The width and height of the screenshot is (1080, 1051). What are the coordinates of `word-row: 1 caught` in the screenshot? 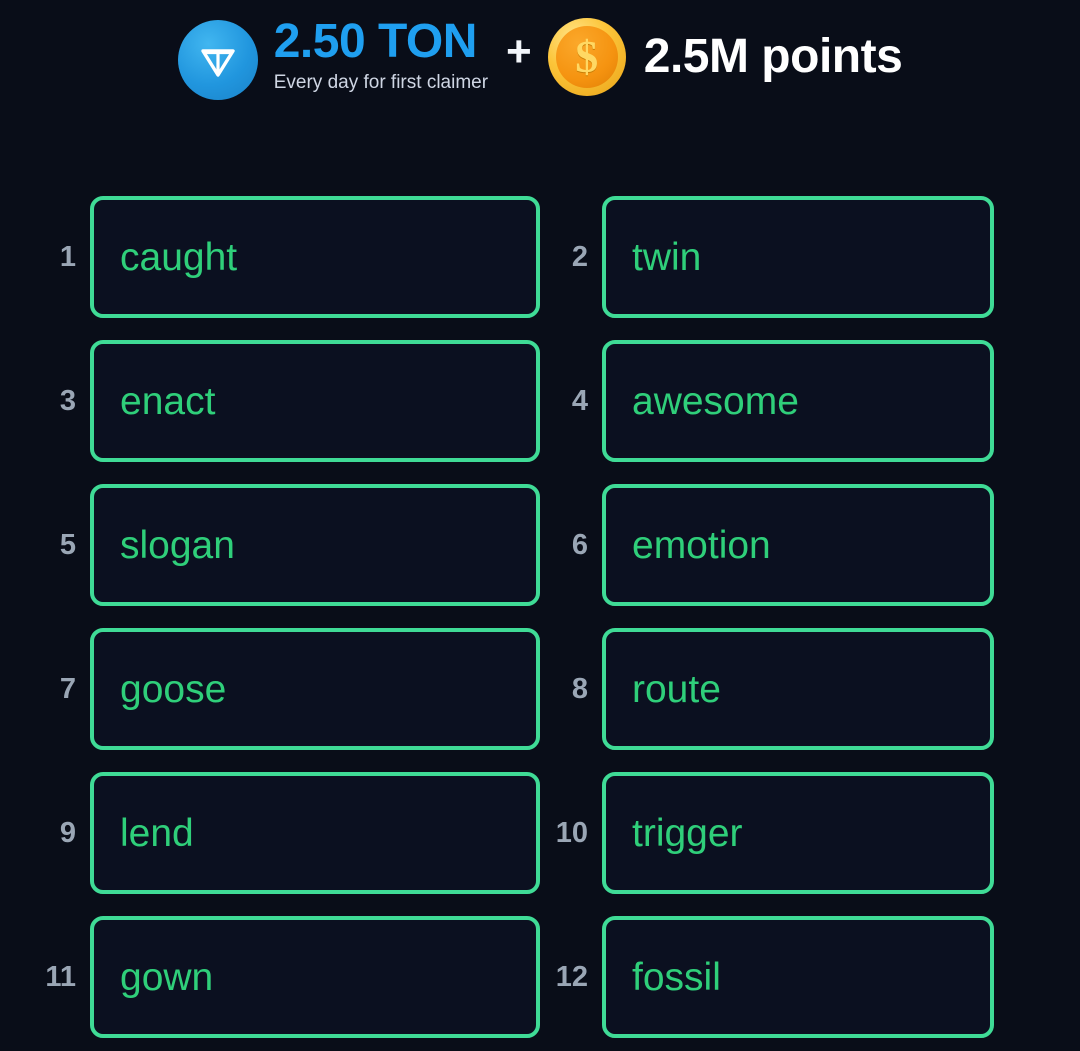 It's located at (270, 257).